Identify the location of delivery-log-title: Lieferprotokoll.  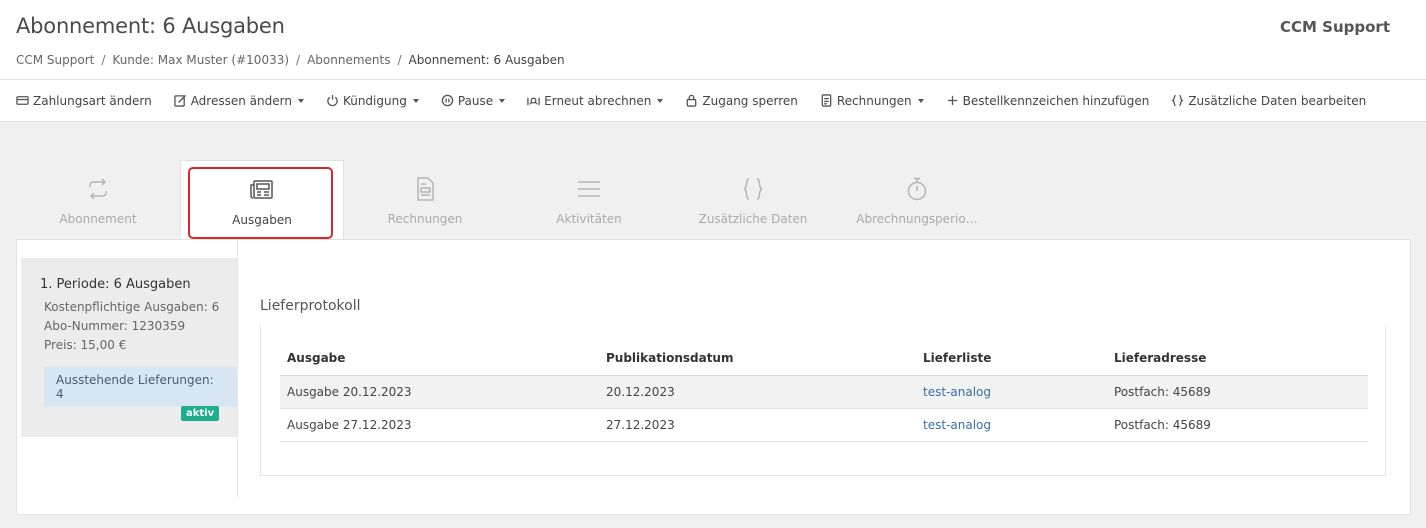
(310, 306).